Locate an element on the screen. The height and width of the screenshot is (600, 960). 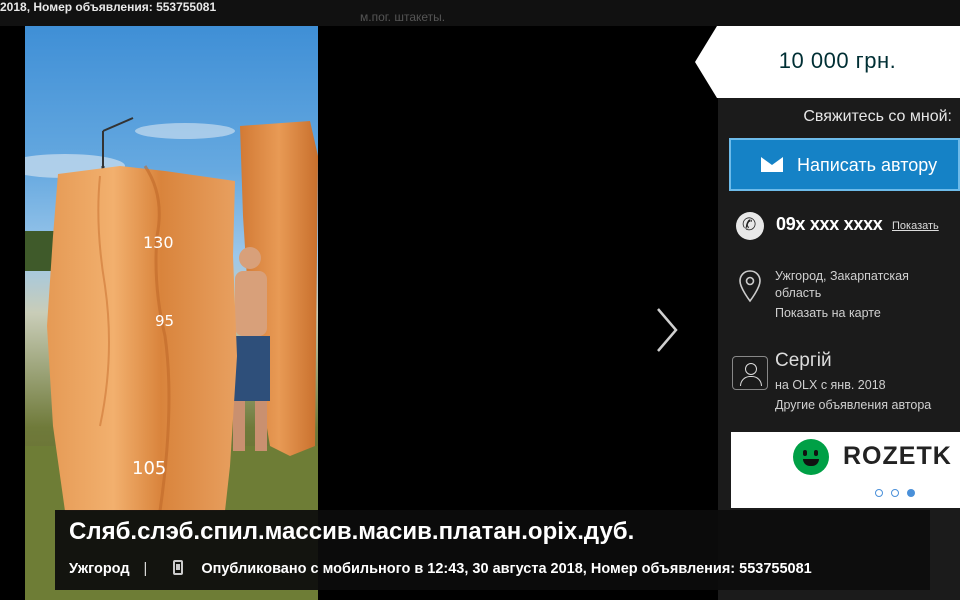
listing-city: Ужгород is located at coordinates (99, 569).